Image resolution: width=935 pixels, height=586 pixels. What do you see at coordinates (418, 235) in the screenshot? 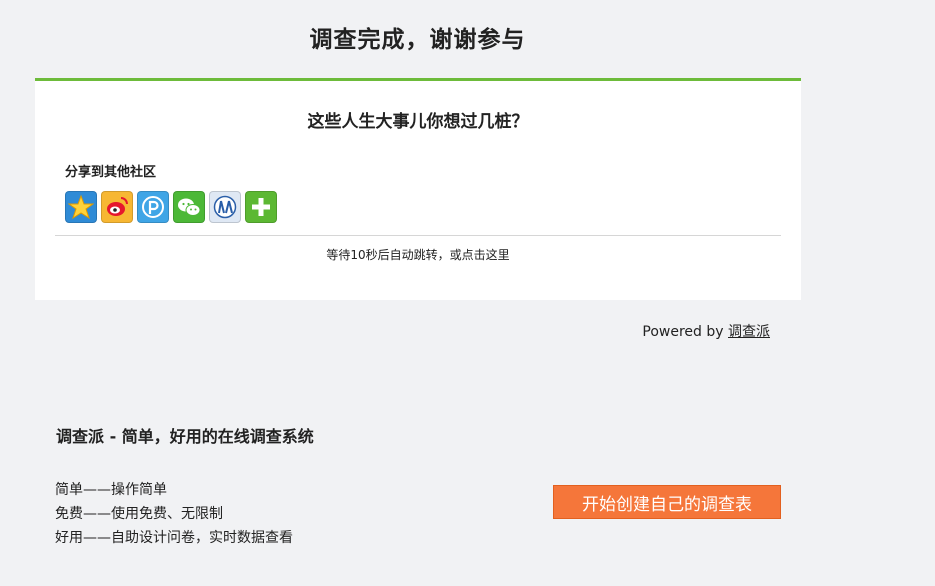
I see `divider` at bounding box center [418, 235].